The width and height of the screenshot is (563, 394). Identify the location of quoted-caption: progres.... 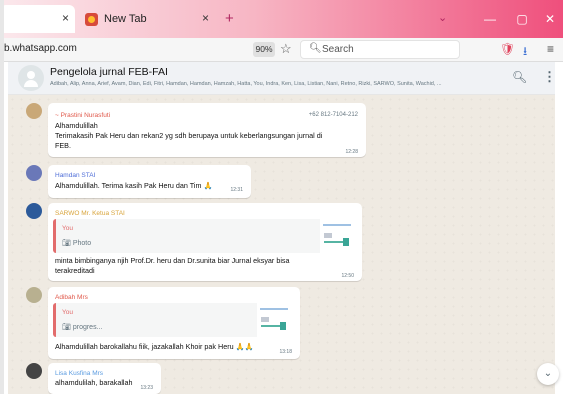
(87, 327).